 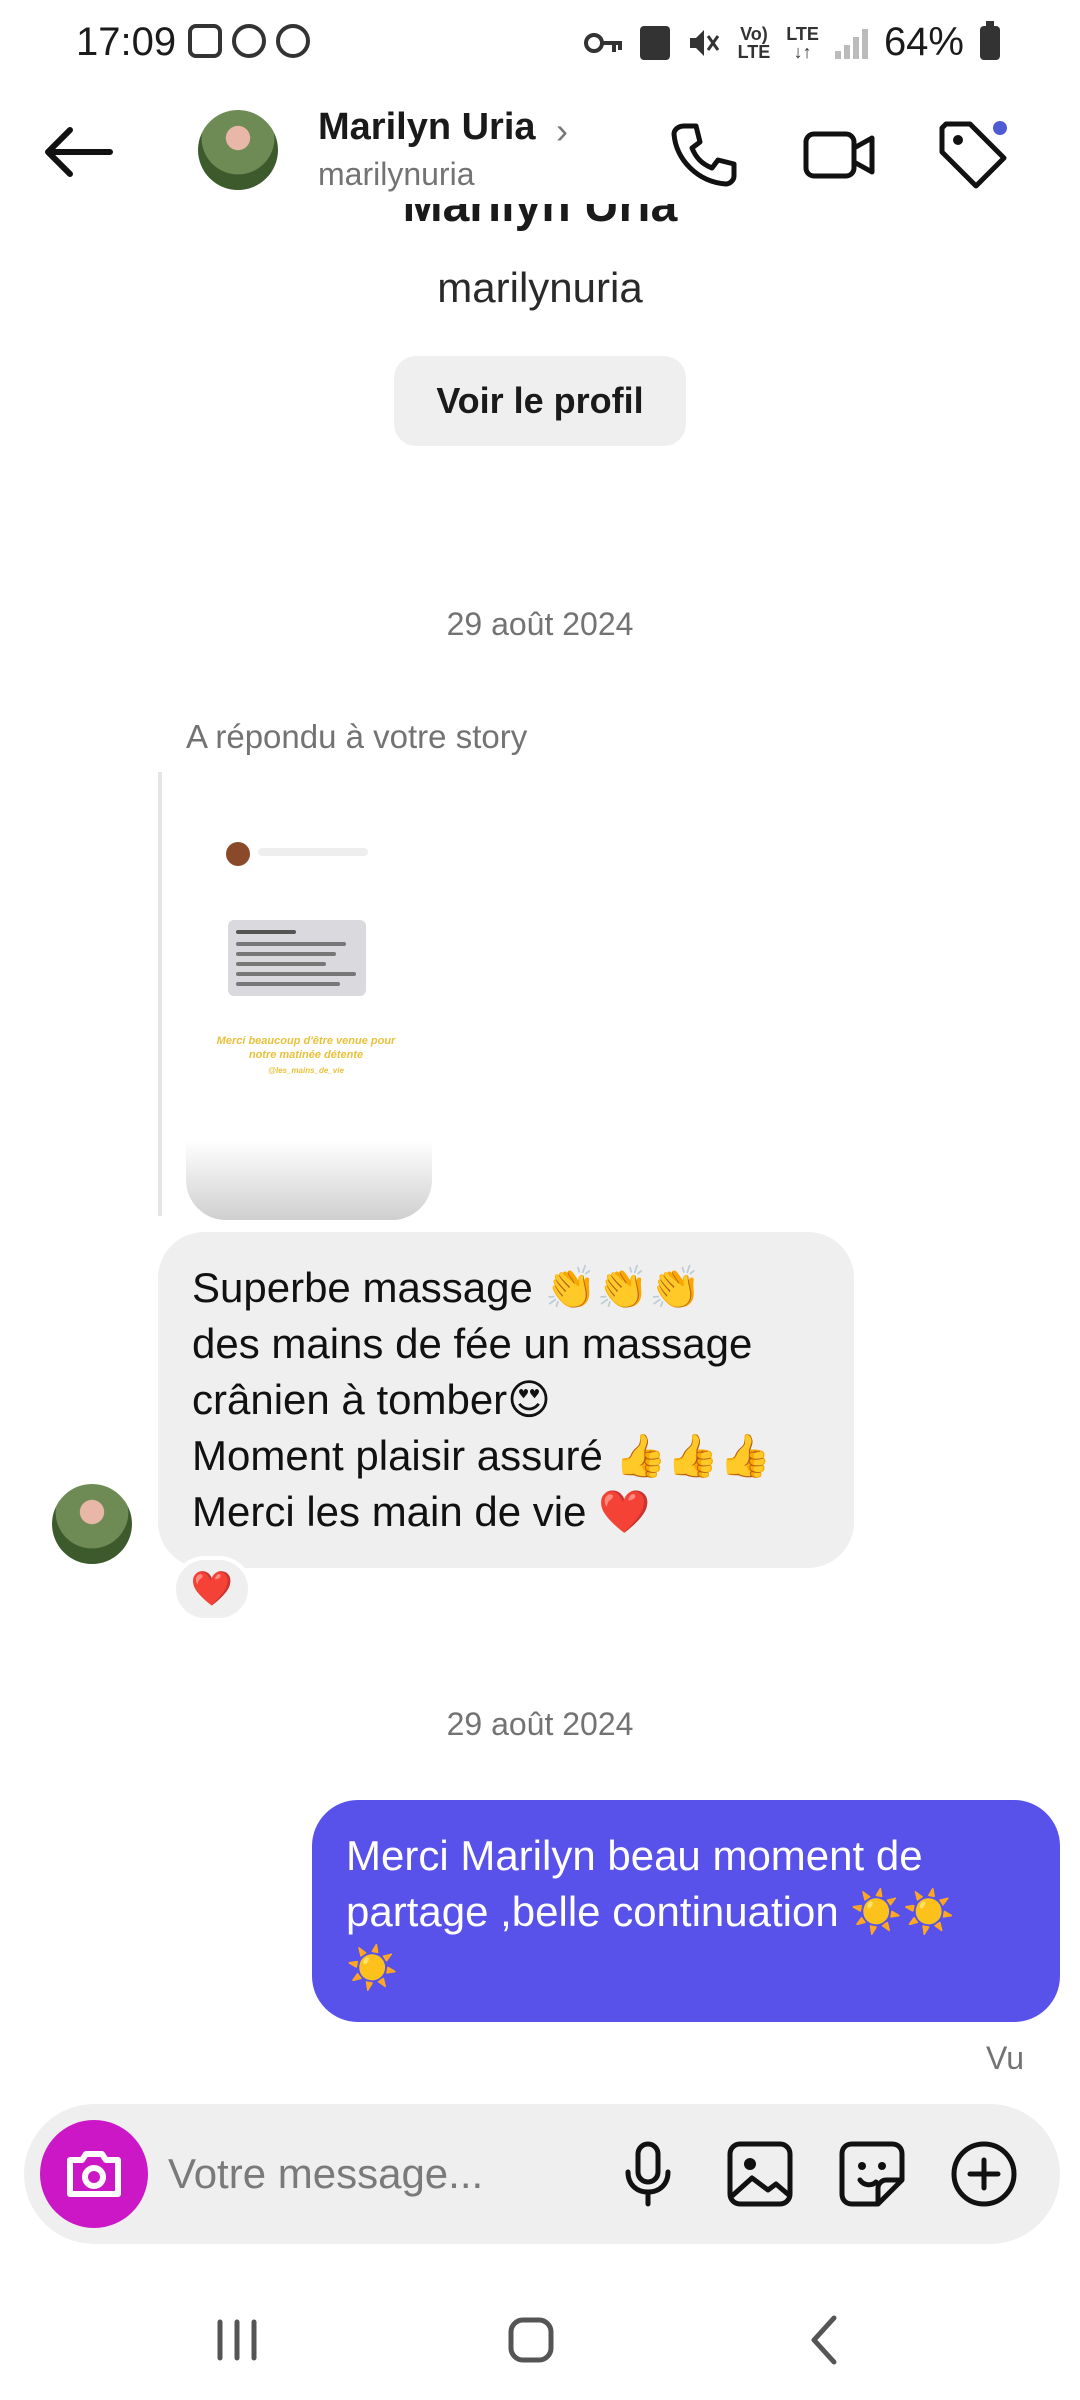 I want to click on message-line: partage ,belle continuation ☀️☀️, so click(x=650, y=1911).